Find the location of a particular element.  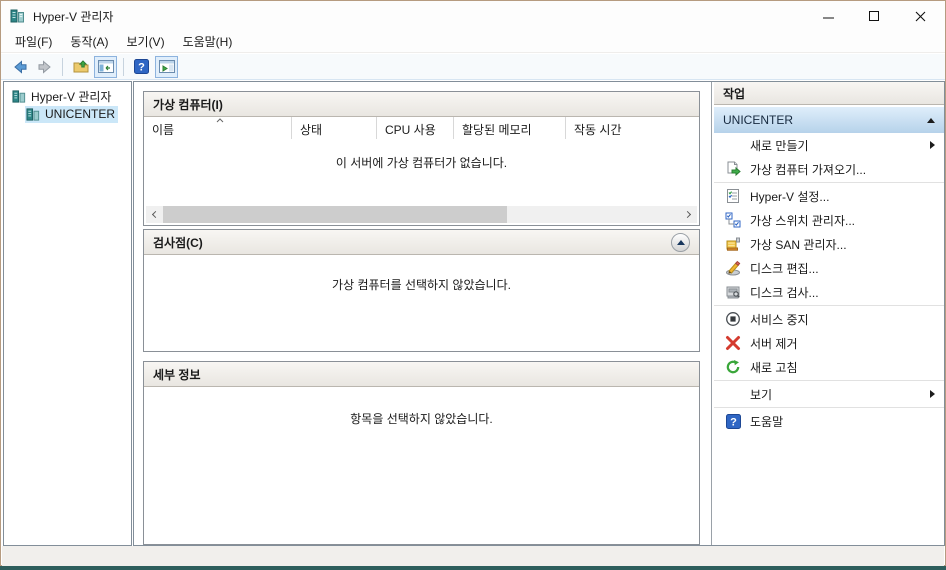

action-item-stop-service: 서비스 중지 is located at coordinates (829, 319).